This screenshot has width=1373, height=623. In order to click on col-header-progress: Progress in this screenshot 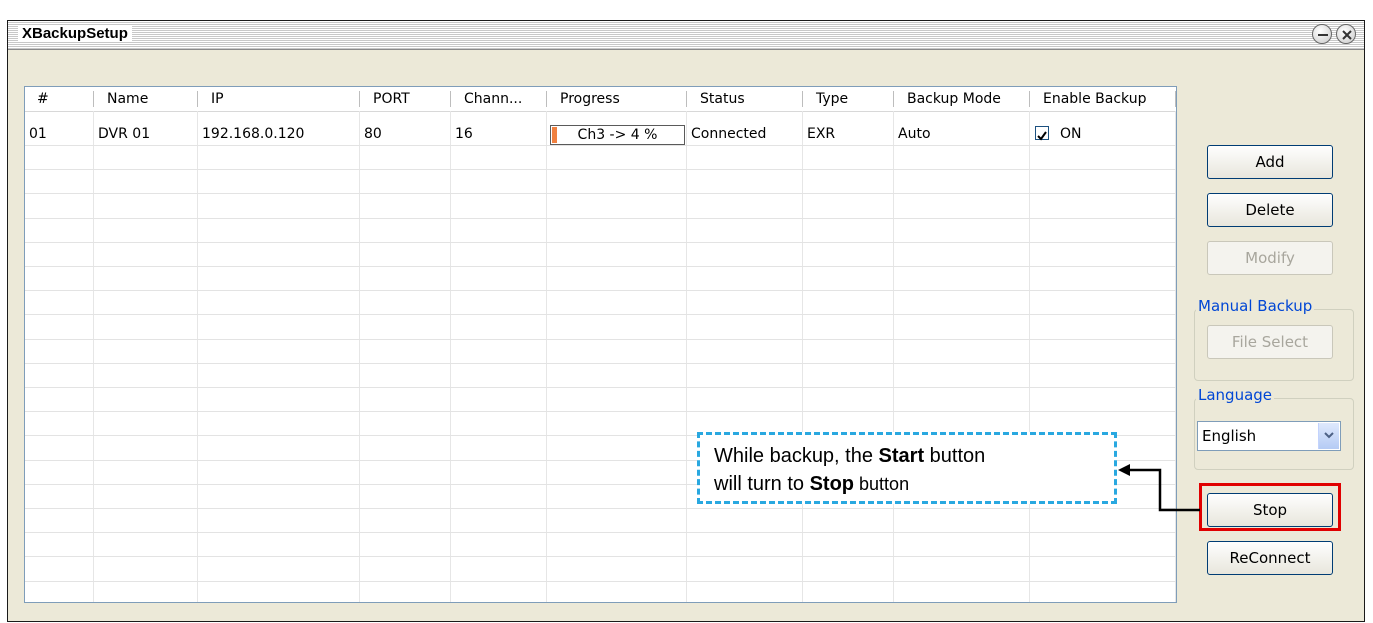, I will do `click(618, 99)`.